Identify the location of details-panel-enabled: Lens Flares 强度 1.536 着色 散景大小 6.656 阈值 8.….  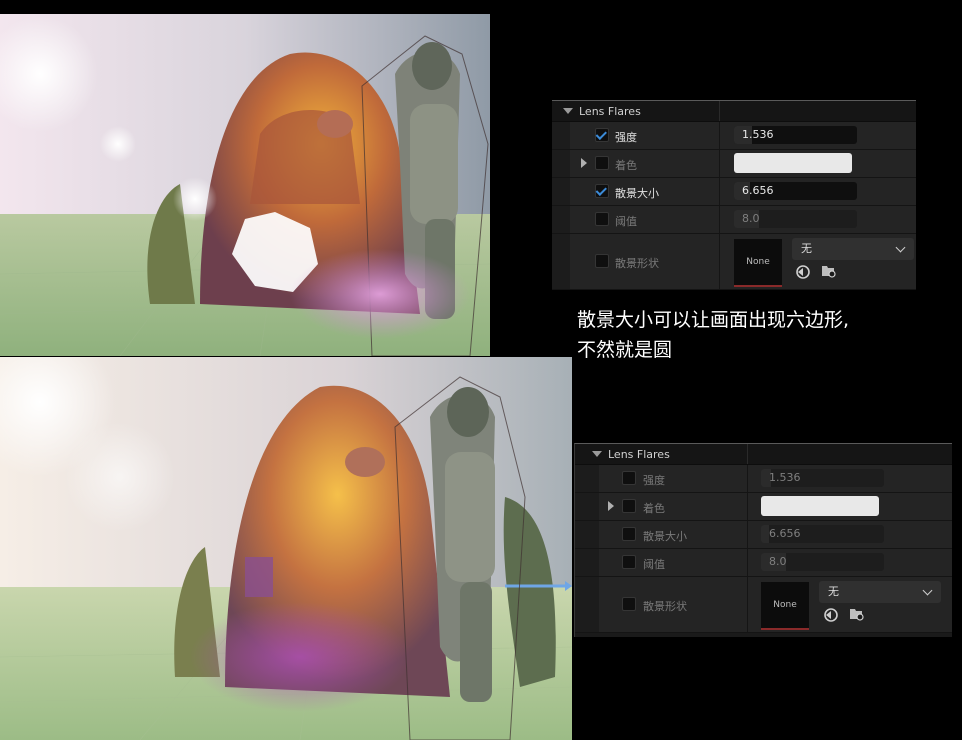
(734, 195).